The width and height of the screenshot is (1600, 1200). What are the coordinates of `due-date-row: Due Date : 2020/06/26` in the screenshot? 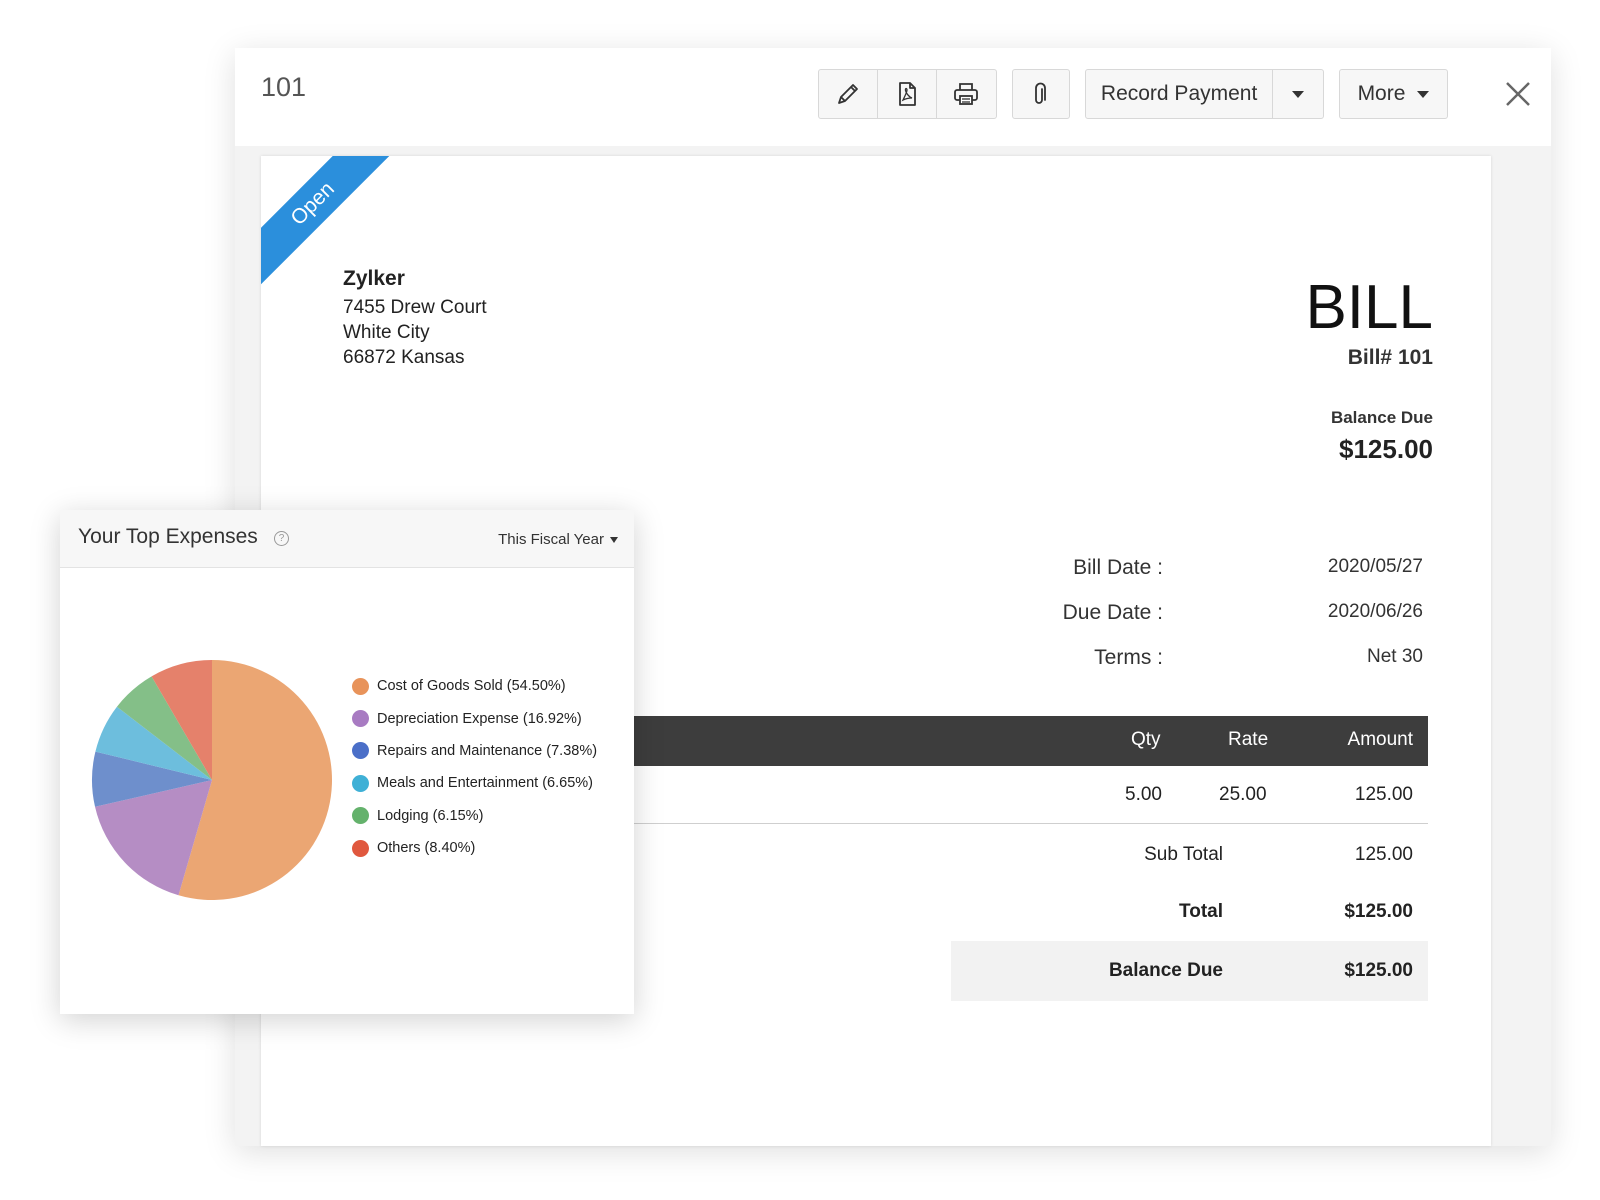 It's located at (1192, 616).